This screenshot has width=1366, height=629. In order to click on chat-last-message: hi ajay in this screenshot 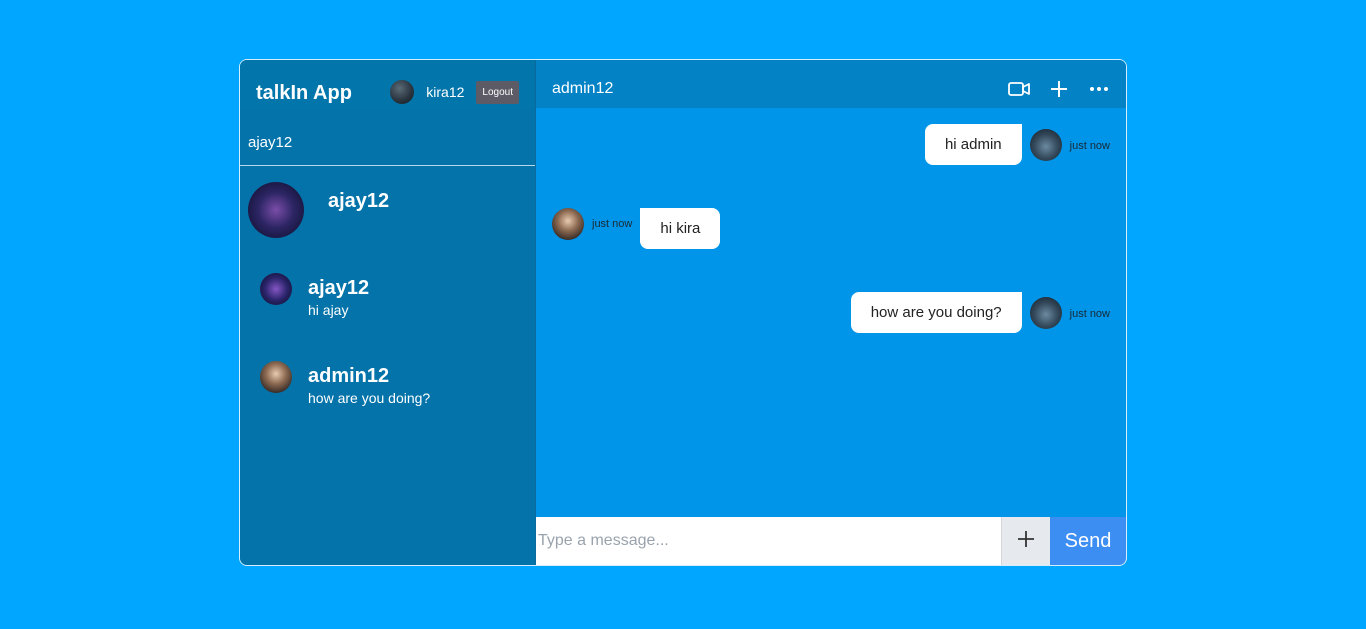, I will do `click(328, 310)`.